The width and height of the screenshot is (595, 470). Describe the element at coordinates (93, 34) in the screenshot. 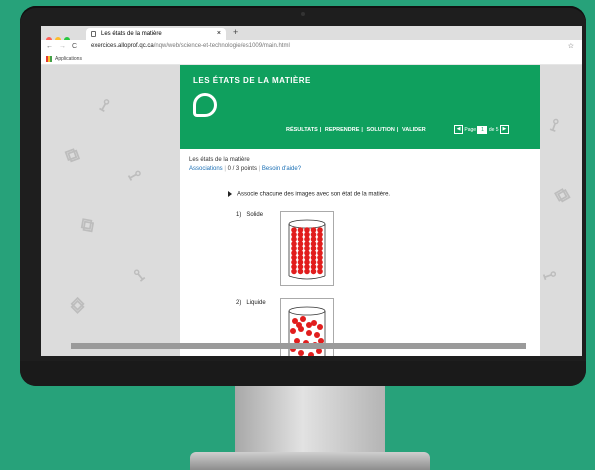

I see `page-icon` at that location.